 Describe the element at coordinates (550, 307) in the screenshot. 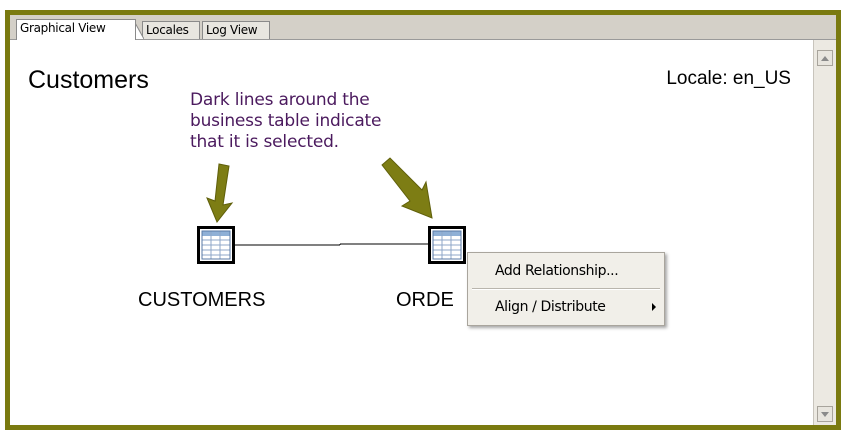

I see `menu-item-label: Align / Distribute` at that location.